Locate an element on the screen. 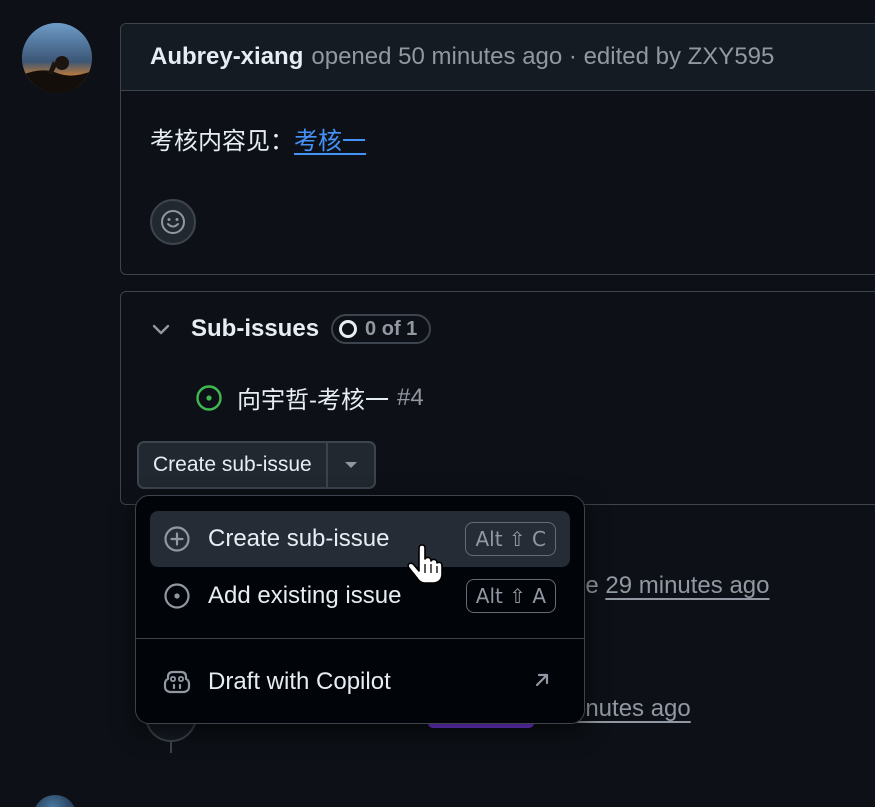  comment-body: 考核内容见：考核一 is located at coordinates (498, 123).